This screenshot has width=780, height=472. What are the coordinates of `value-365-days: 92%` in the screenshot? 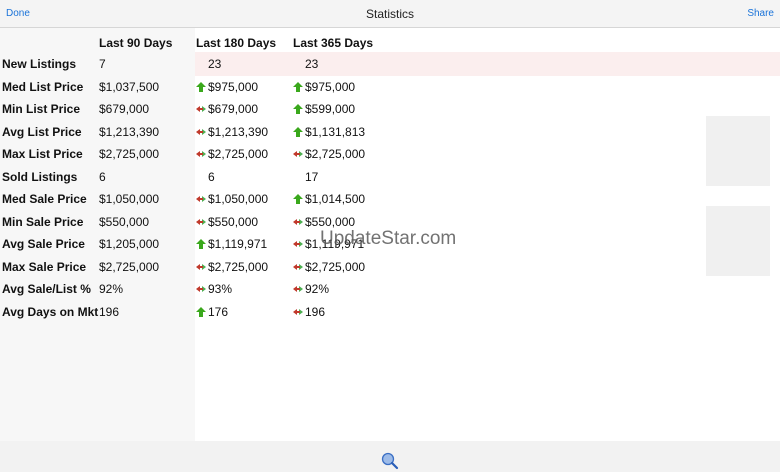 It's located at (317, 289).